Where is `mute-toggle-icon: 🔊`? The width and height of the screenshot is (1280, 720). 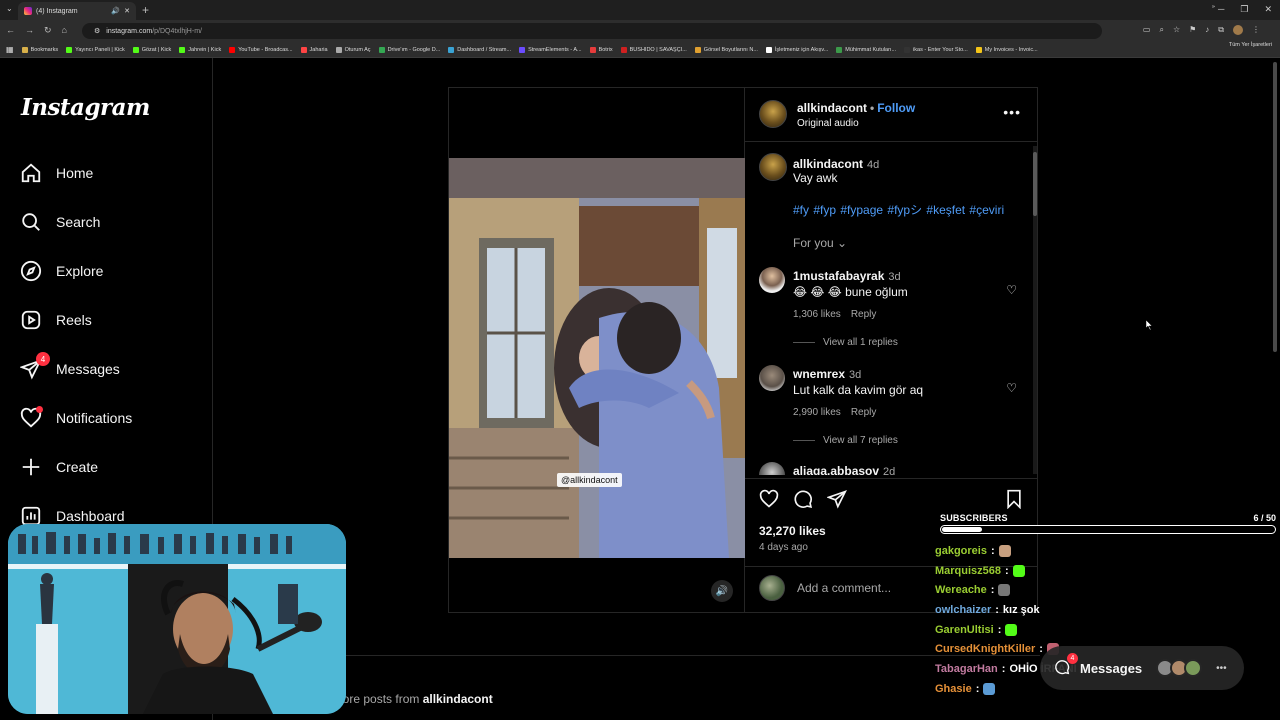
mute-toggle-icon: 🔊 is located at coordinates (722, 591).